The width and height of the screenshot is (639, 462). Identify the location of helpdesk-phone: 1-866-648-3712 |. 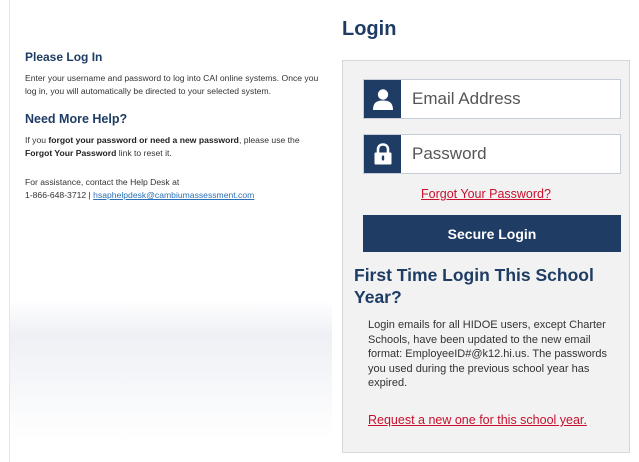
(59, 195).